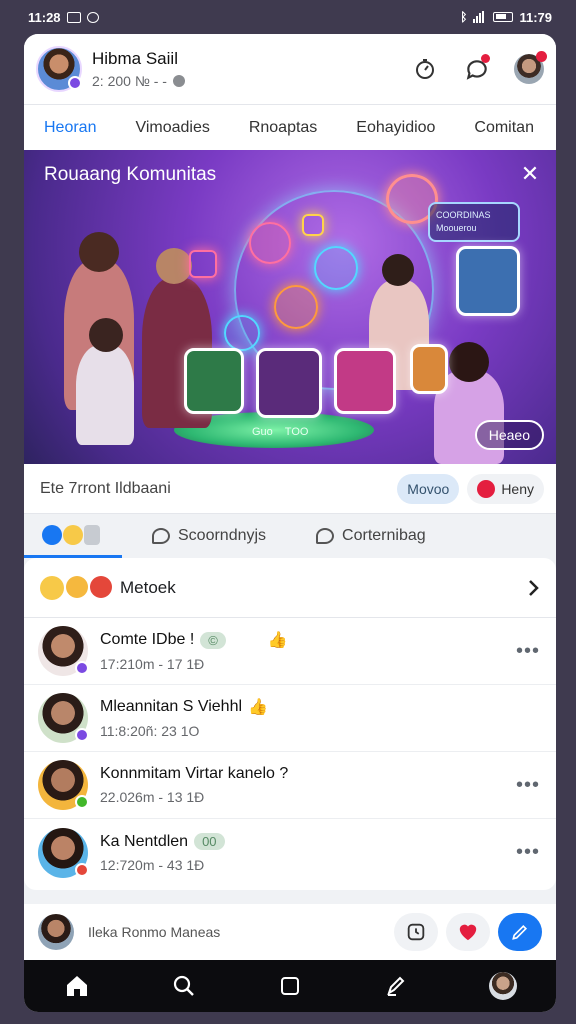  Describe the element at coordinates (425, 69) in the screenshot. I see `timer-button` at that location.